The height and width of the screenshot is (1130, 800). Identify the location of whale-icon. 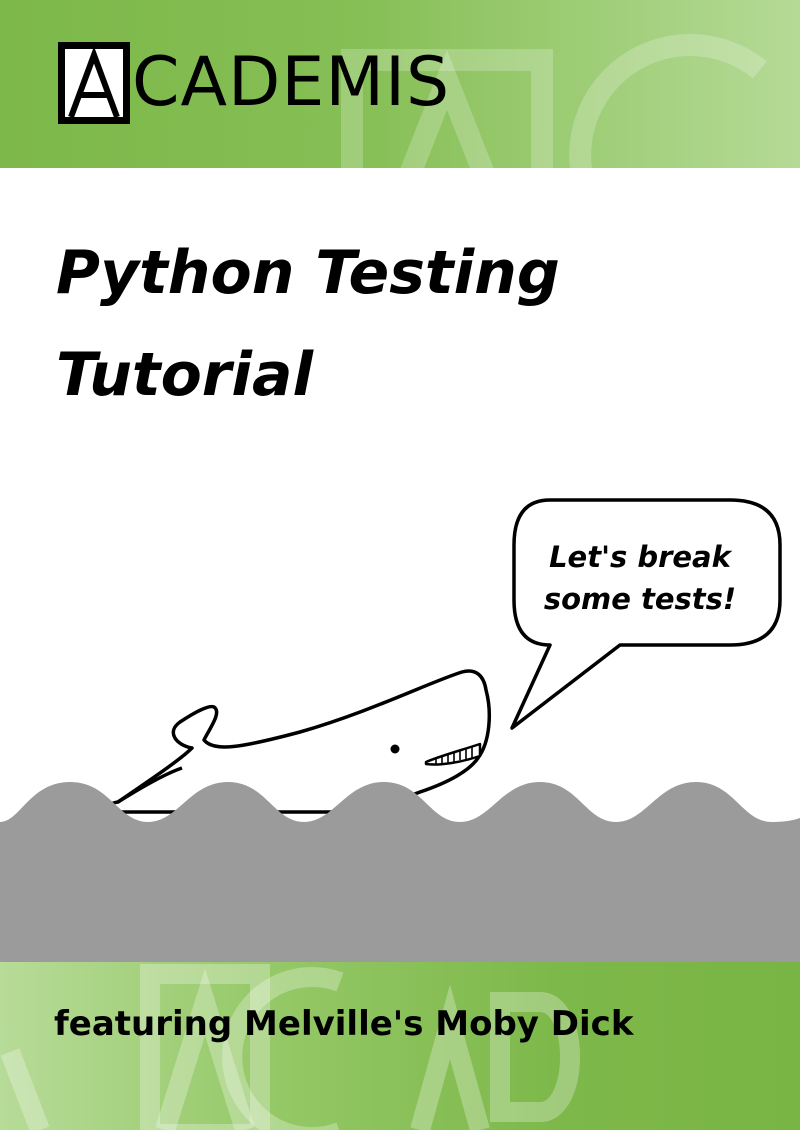
(300, 741).